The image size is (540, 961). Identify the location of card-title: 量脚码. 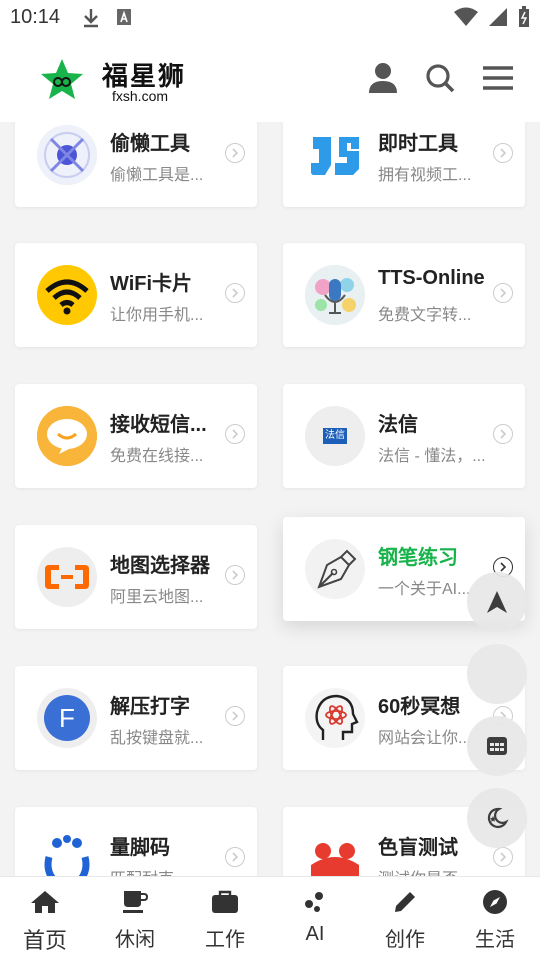
(140, 848).